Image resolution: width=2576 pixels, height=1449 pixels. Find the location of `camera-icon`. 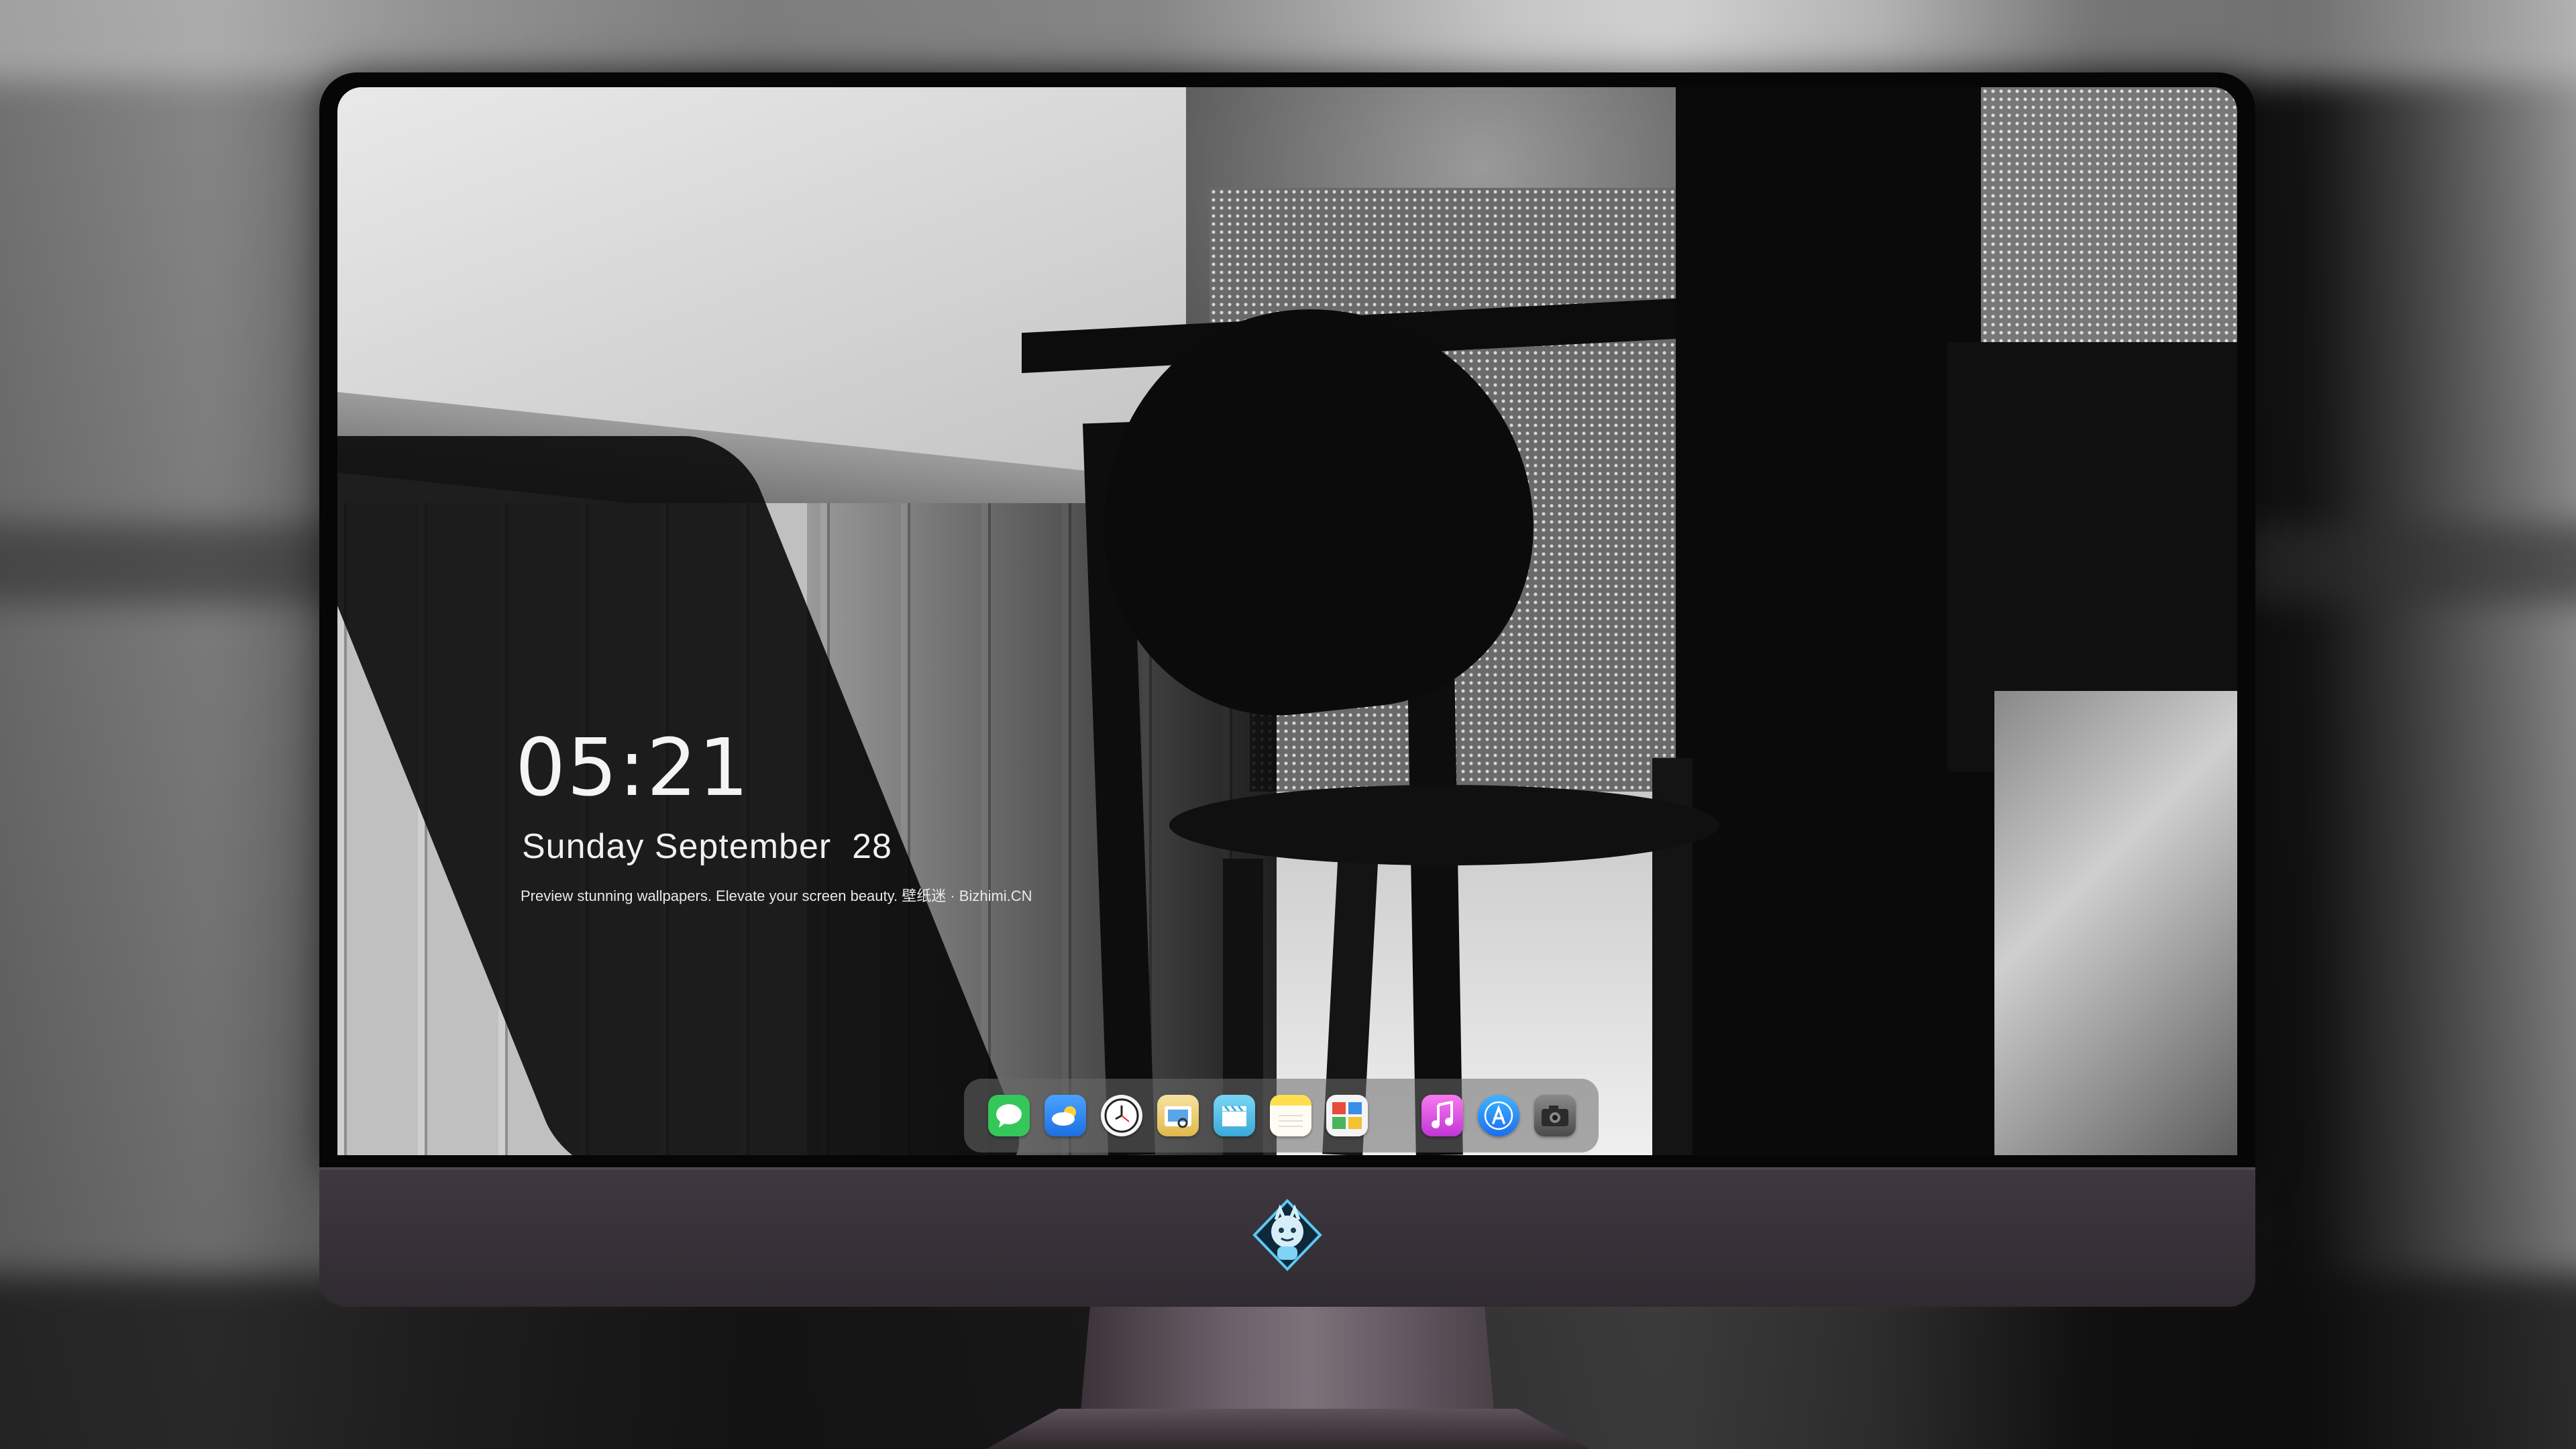

camera-icon is located at coordinates (1555, 1115).